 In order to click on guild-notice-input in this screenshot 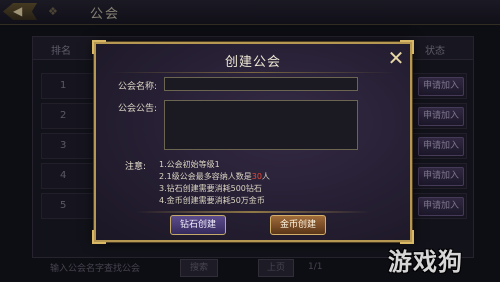, I will do `click(261, 125)`.